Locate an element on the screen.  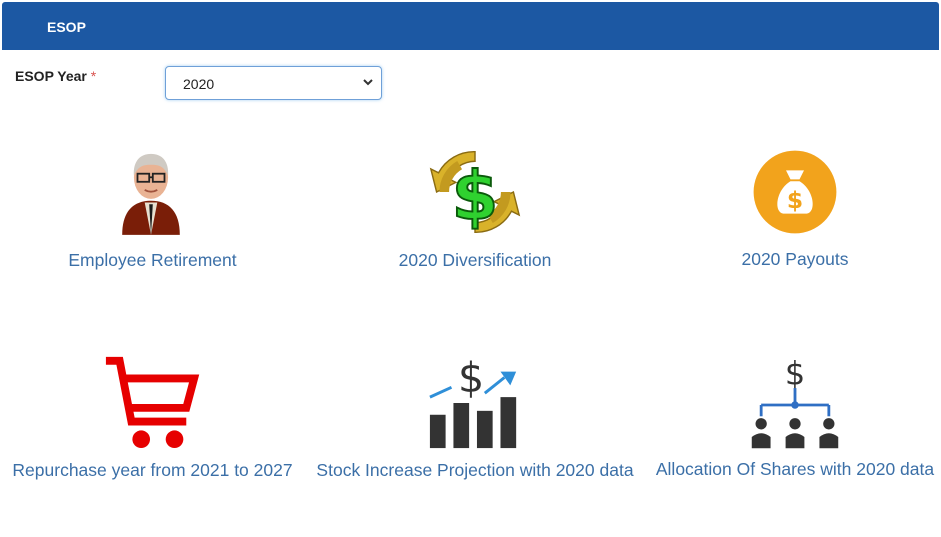
tile-payouts: $ 2020 Payouts is located at coordinates (795, 207).